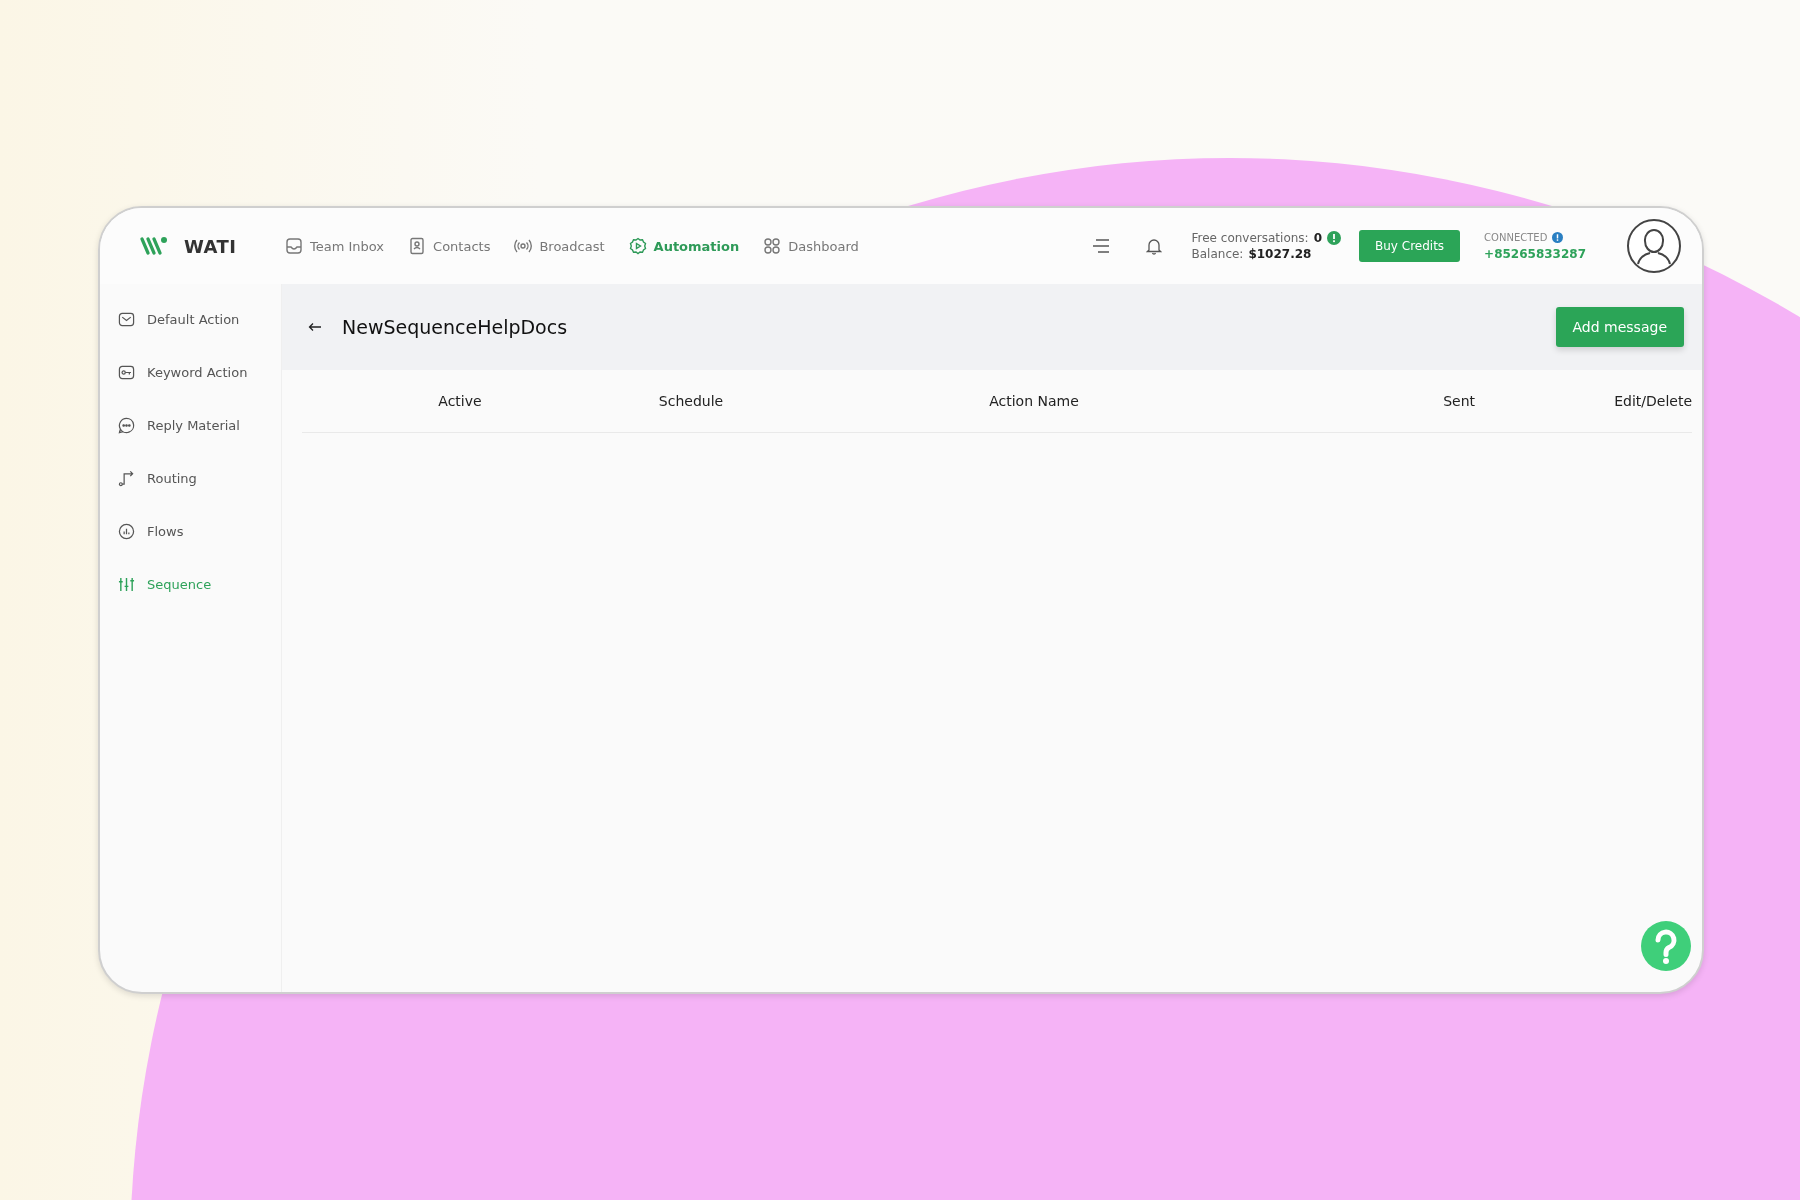  I want to click on gear-icon, so click(637, 246).